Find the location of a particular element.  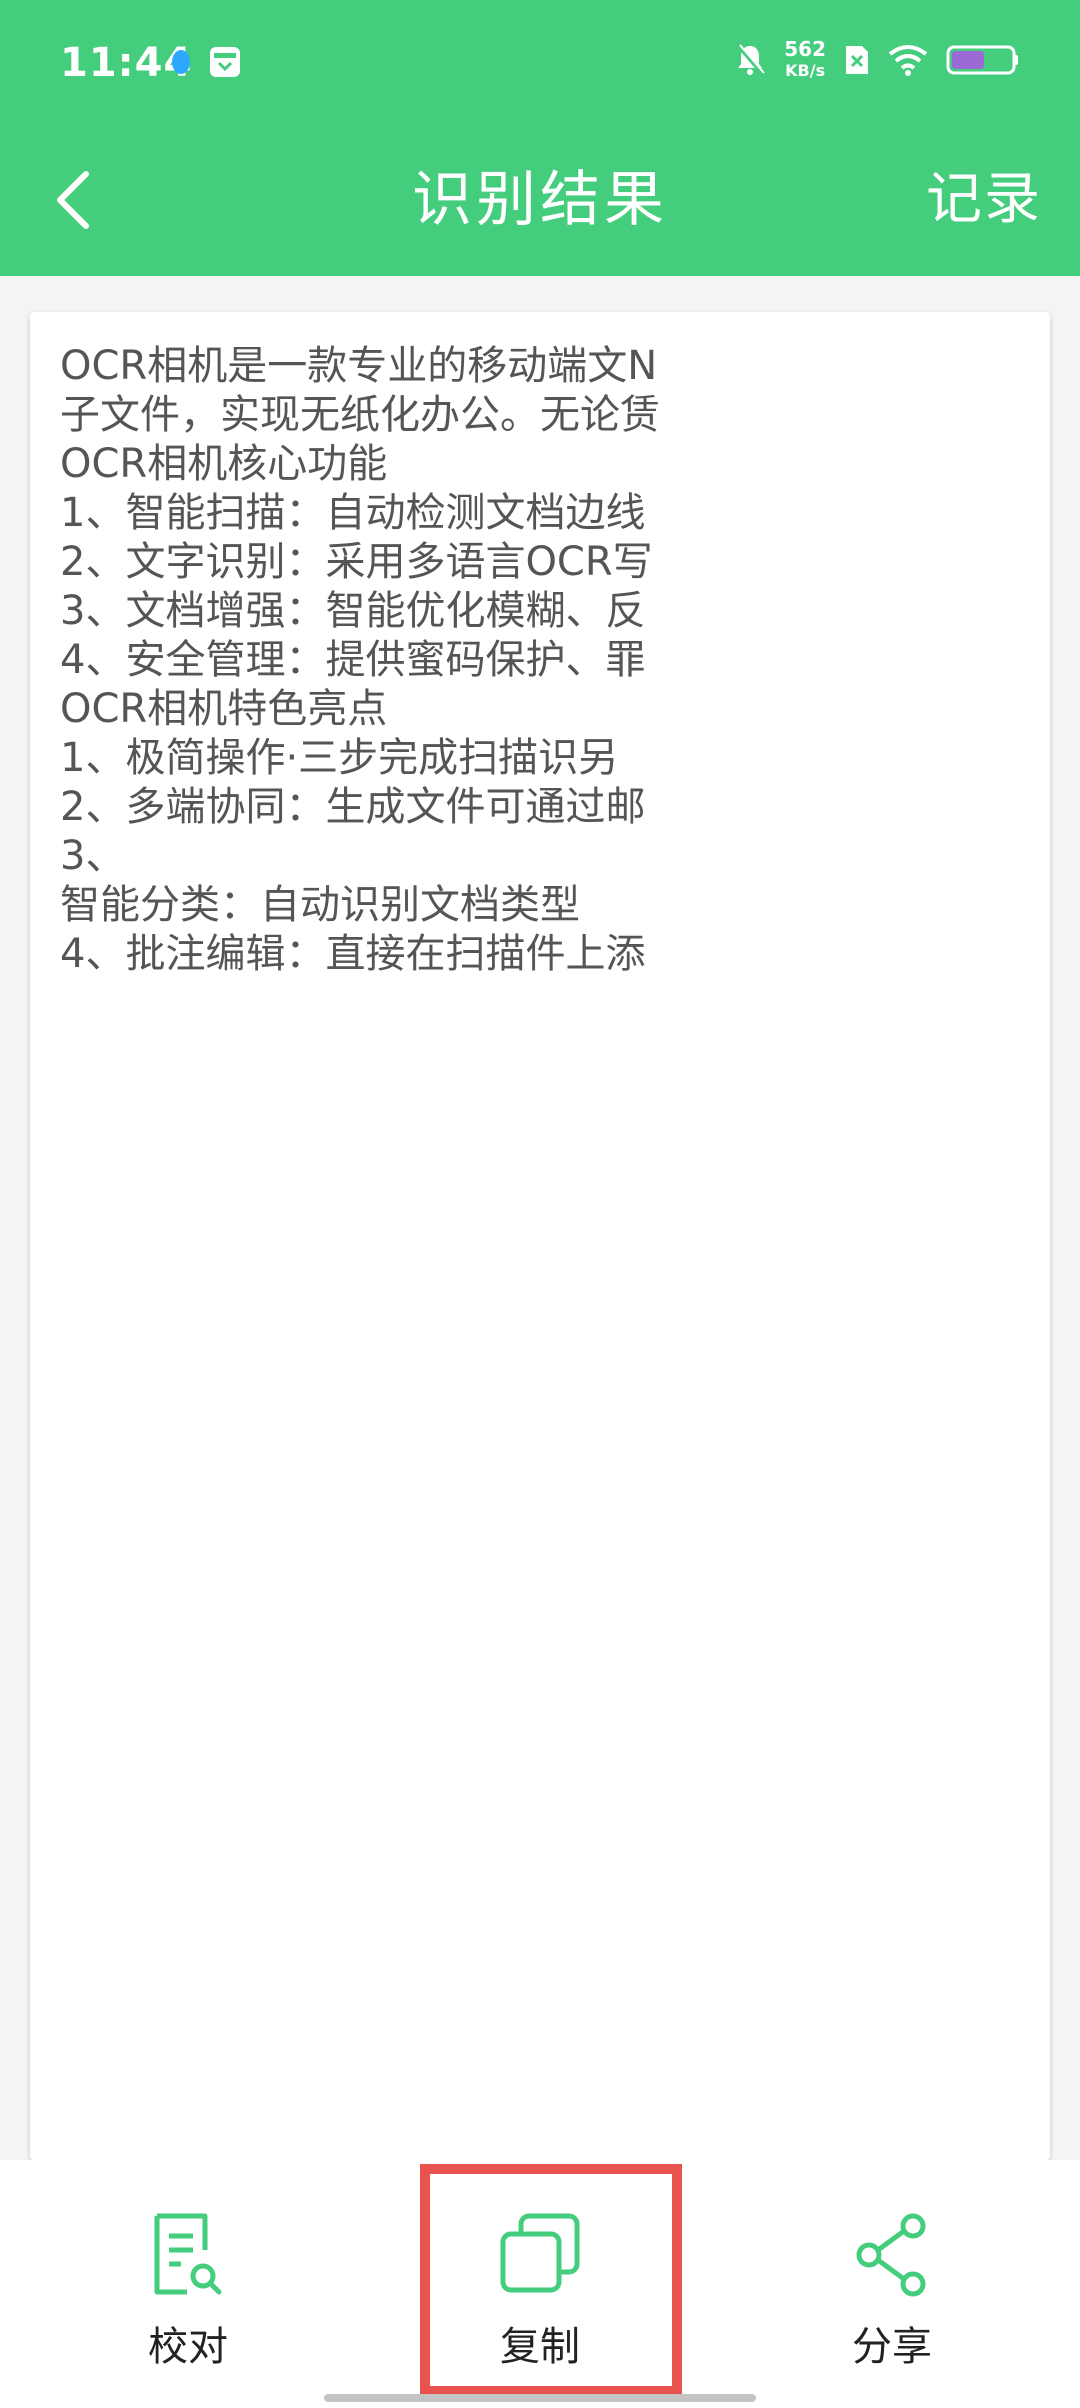

result-line: 2、文字识别：采用多语言OCR写 is located at coordinates (356, 562).